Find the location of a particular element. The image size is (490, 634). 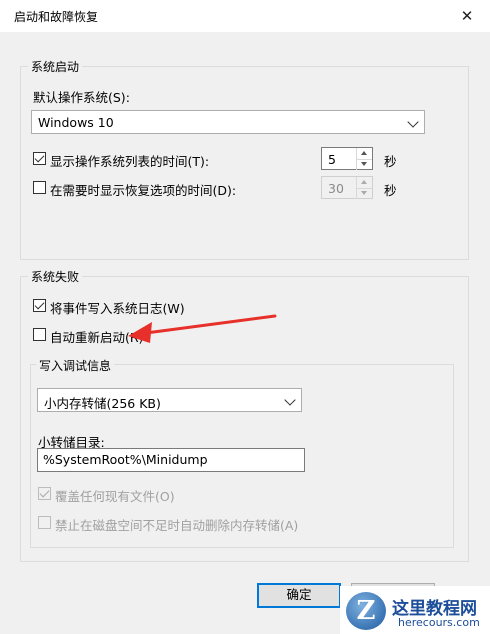

watermark-url: herecours.com is located at coordinates (439, 622).